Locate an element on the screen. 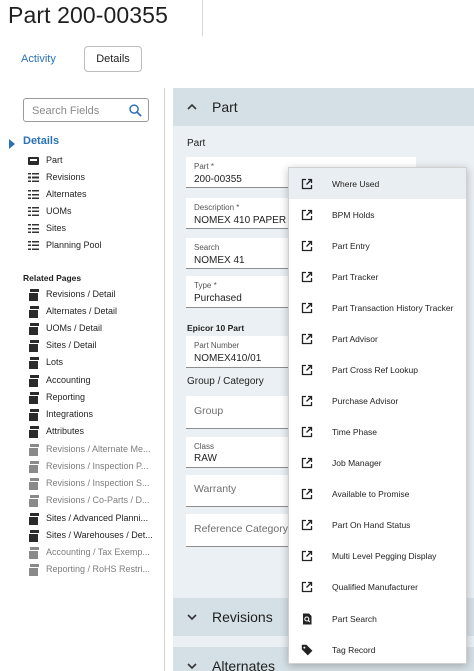  nav-item-revisions: Revisions is located at coordinates (56, 177).